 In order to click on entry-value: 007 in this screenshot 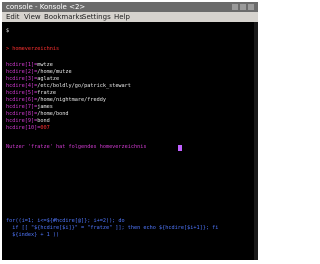, I will do `click(45, 128)`.